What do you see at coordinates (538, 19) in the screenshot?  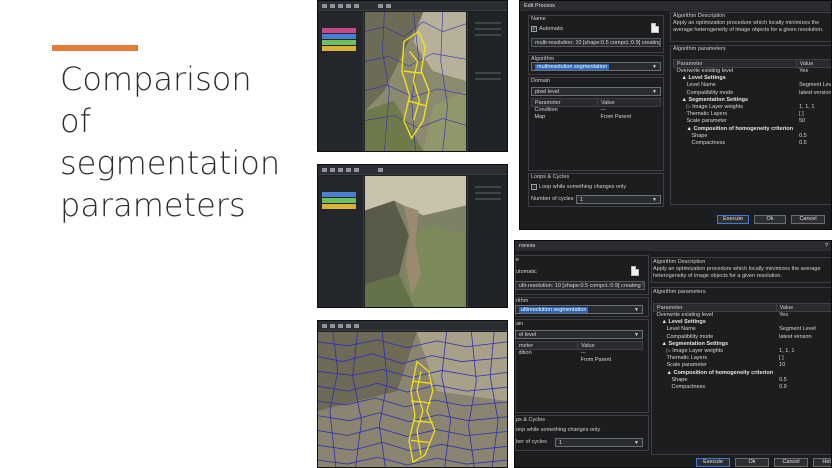 I see `name-label: Name` at bounding box center [538, 19].